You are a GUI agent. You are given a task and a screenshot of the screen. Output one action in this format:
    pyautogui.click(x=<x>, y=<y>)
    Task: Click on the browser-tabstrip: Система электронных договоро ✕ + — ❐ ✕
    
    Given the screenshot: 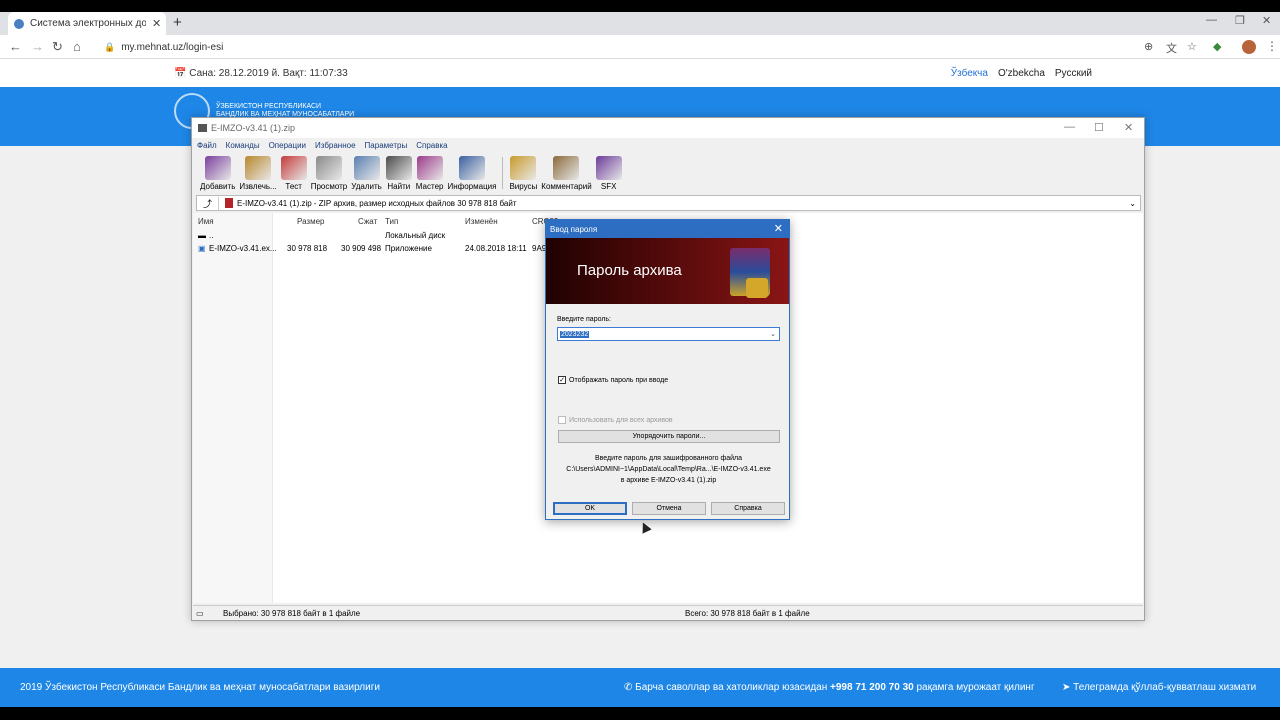 What is the action you would take?
    pyautogui.click(x=640, y=23)
    